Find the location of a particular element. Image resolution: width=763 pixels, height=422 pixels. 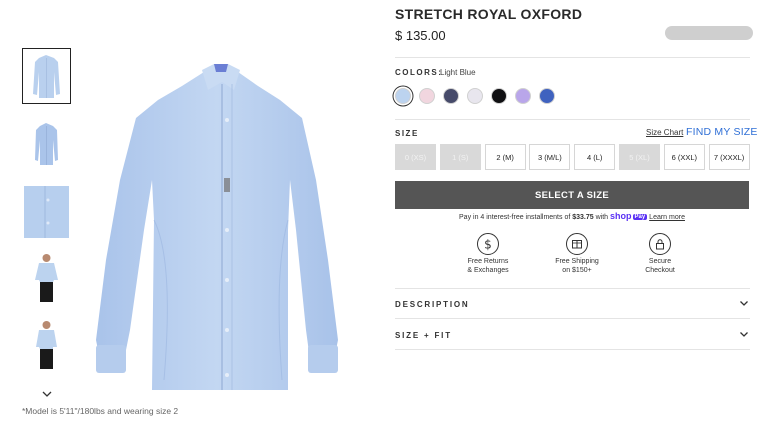

feature-shipping: Free Shipping on $150+ is located at coordinates (577, 266).